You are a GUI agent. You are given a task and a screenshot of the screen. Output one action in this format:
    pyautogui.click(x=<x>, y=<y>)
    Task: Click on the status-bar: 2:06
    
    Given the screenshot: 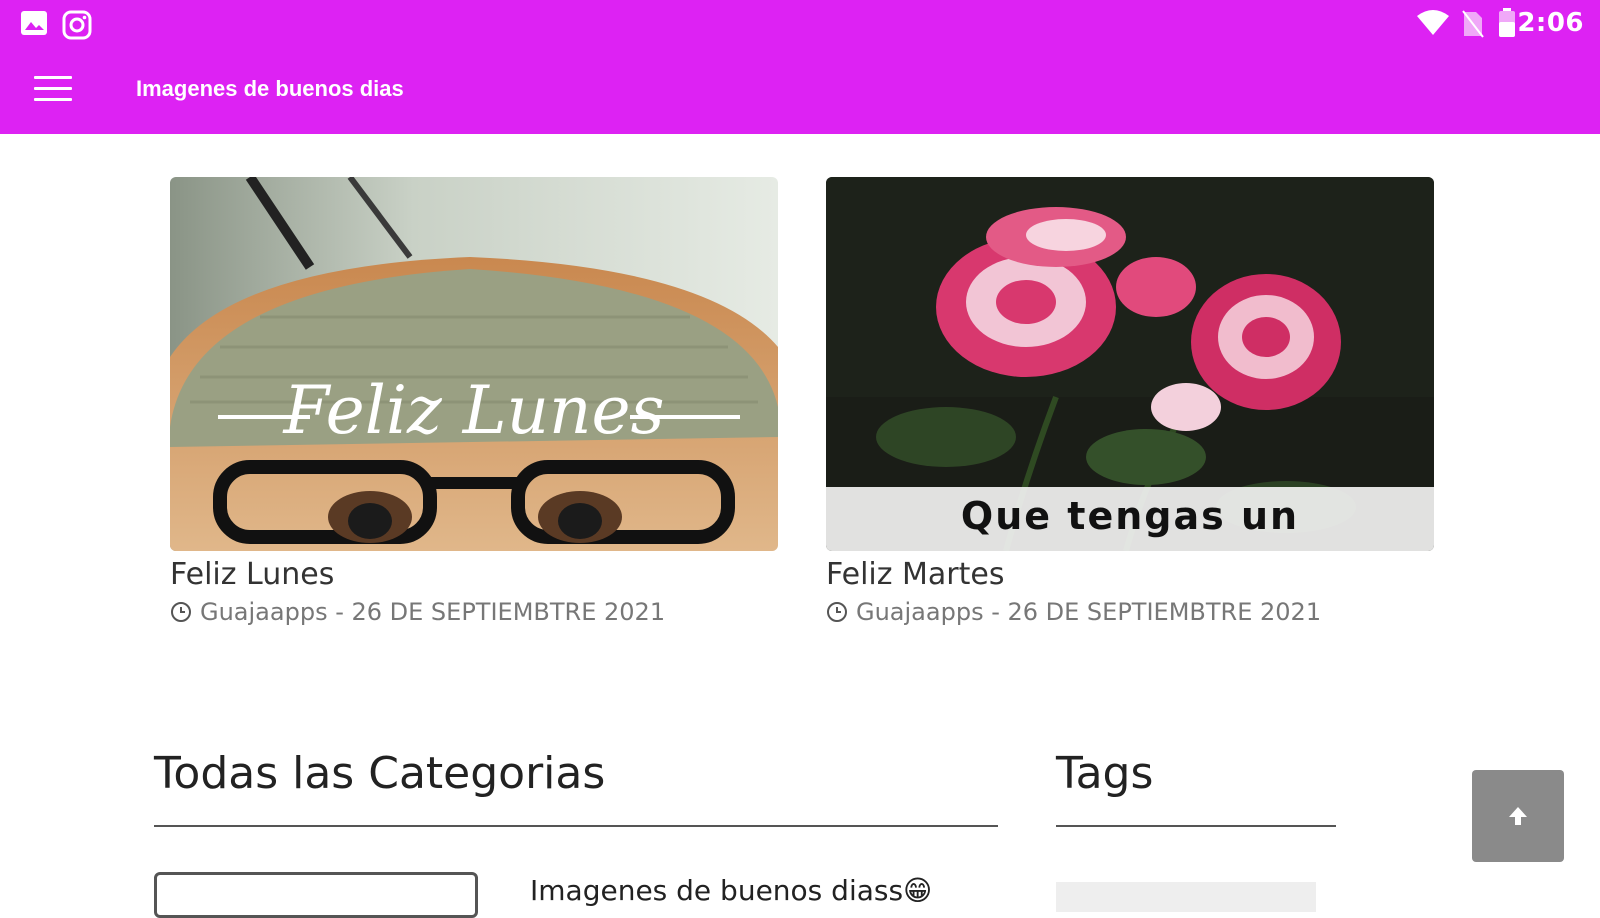 What is the action you would take?
    pyautogui.click(x=800, y=23)
    